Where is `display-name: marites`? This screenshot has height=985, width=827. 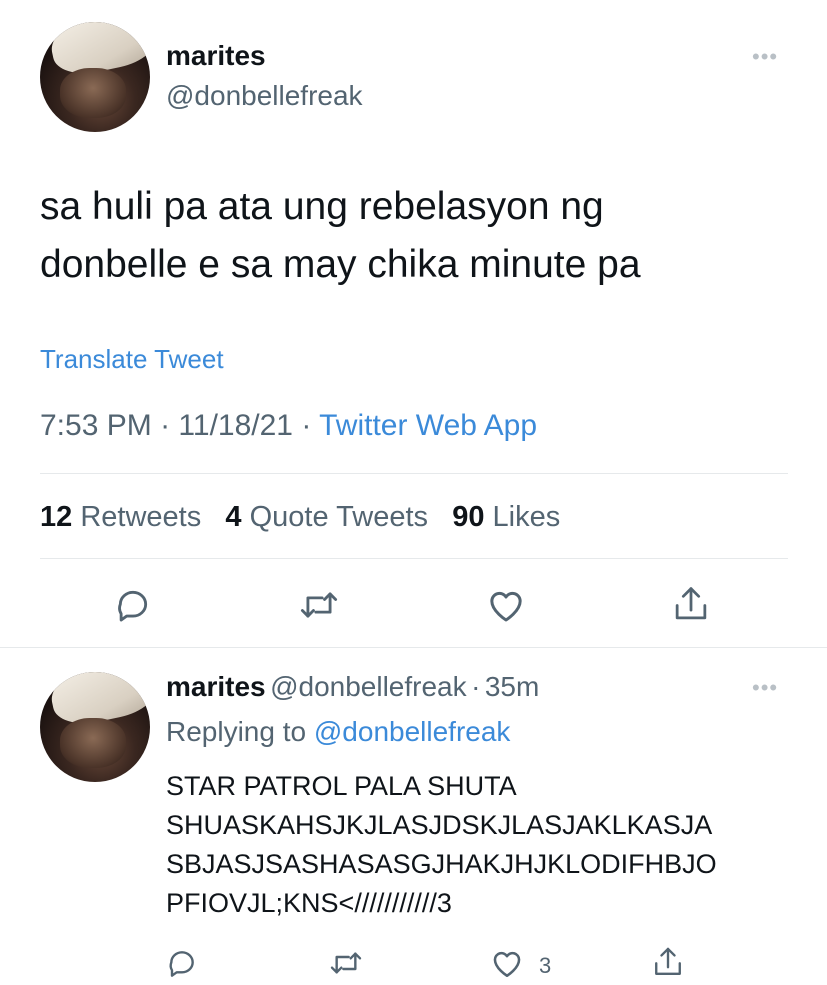
display-name: marites is located at coordinates (216, 56).